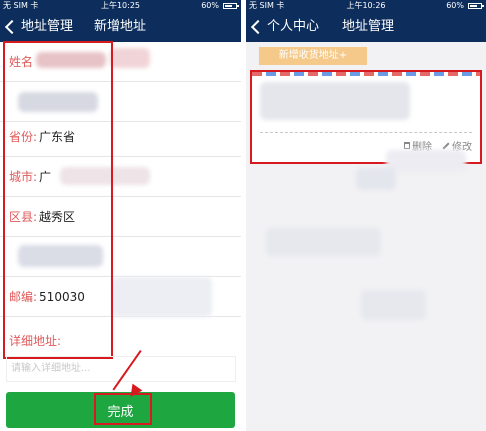  Describe the element at coordinates (293, 26) in the screenshot. I see `back-label: 个人中心` at that location.